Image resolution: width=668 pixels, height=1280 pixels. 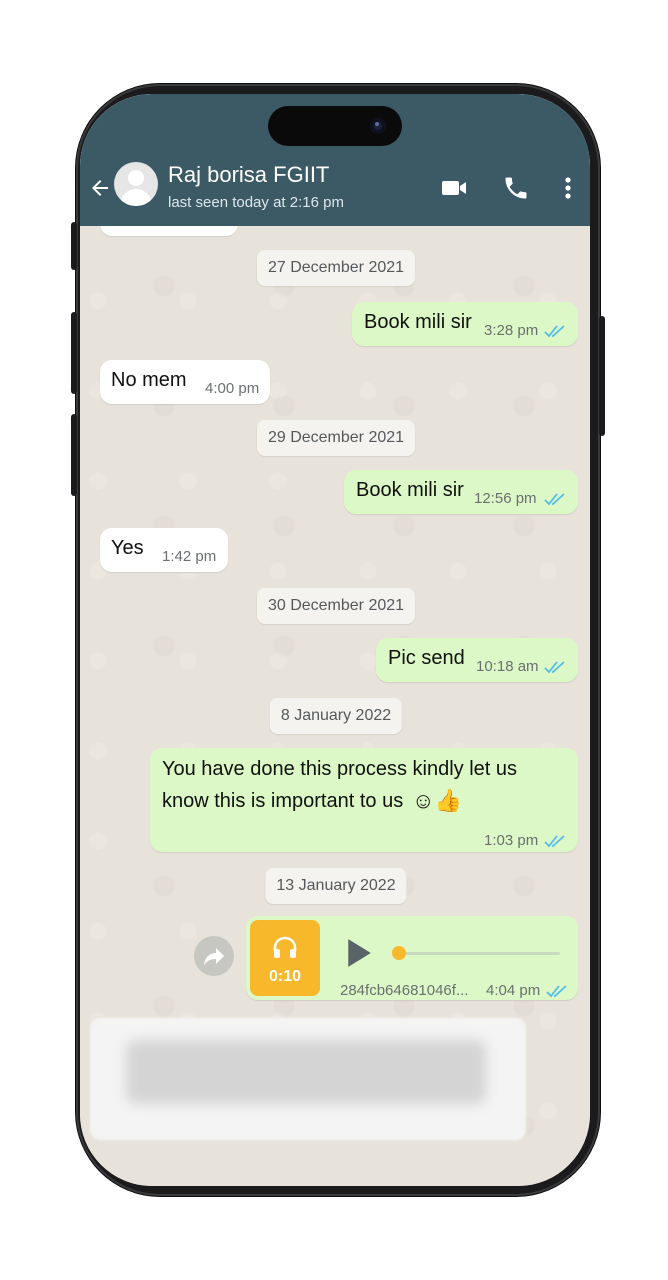 I want to click on play-icon, so click(x=359, y=953).